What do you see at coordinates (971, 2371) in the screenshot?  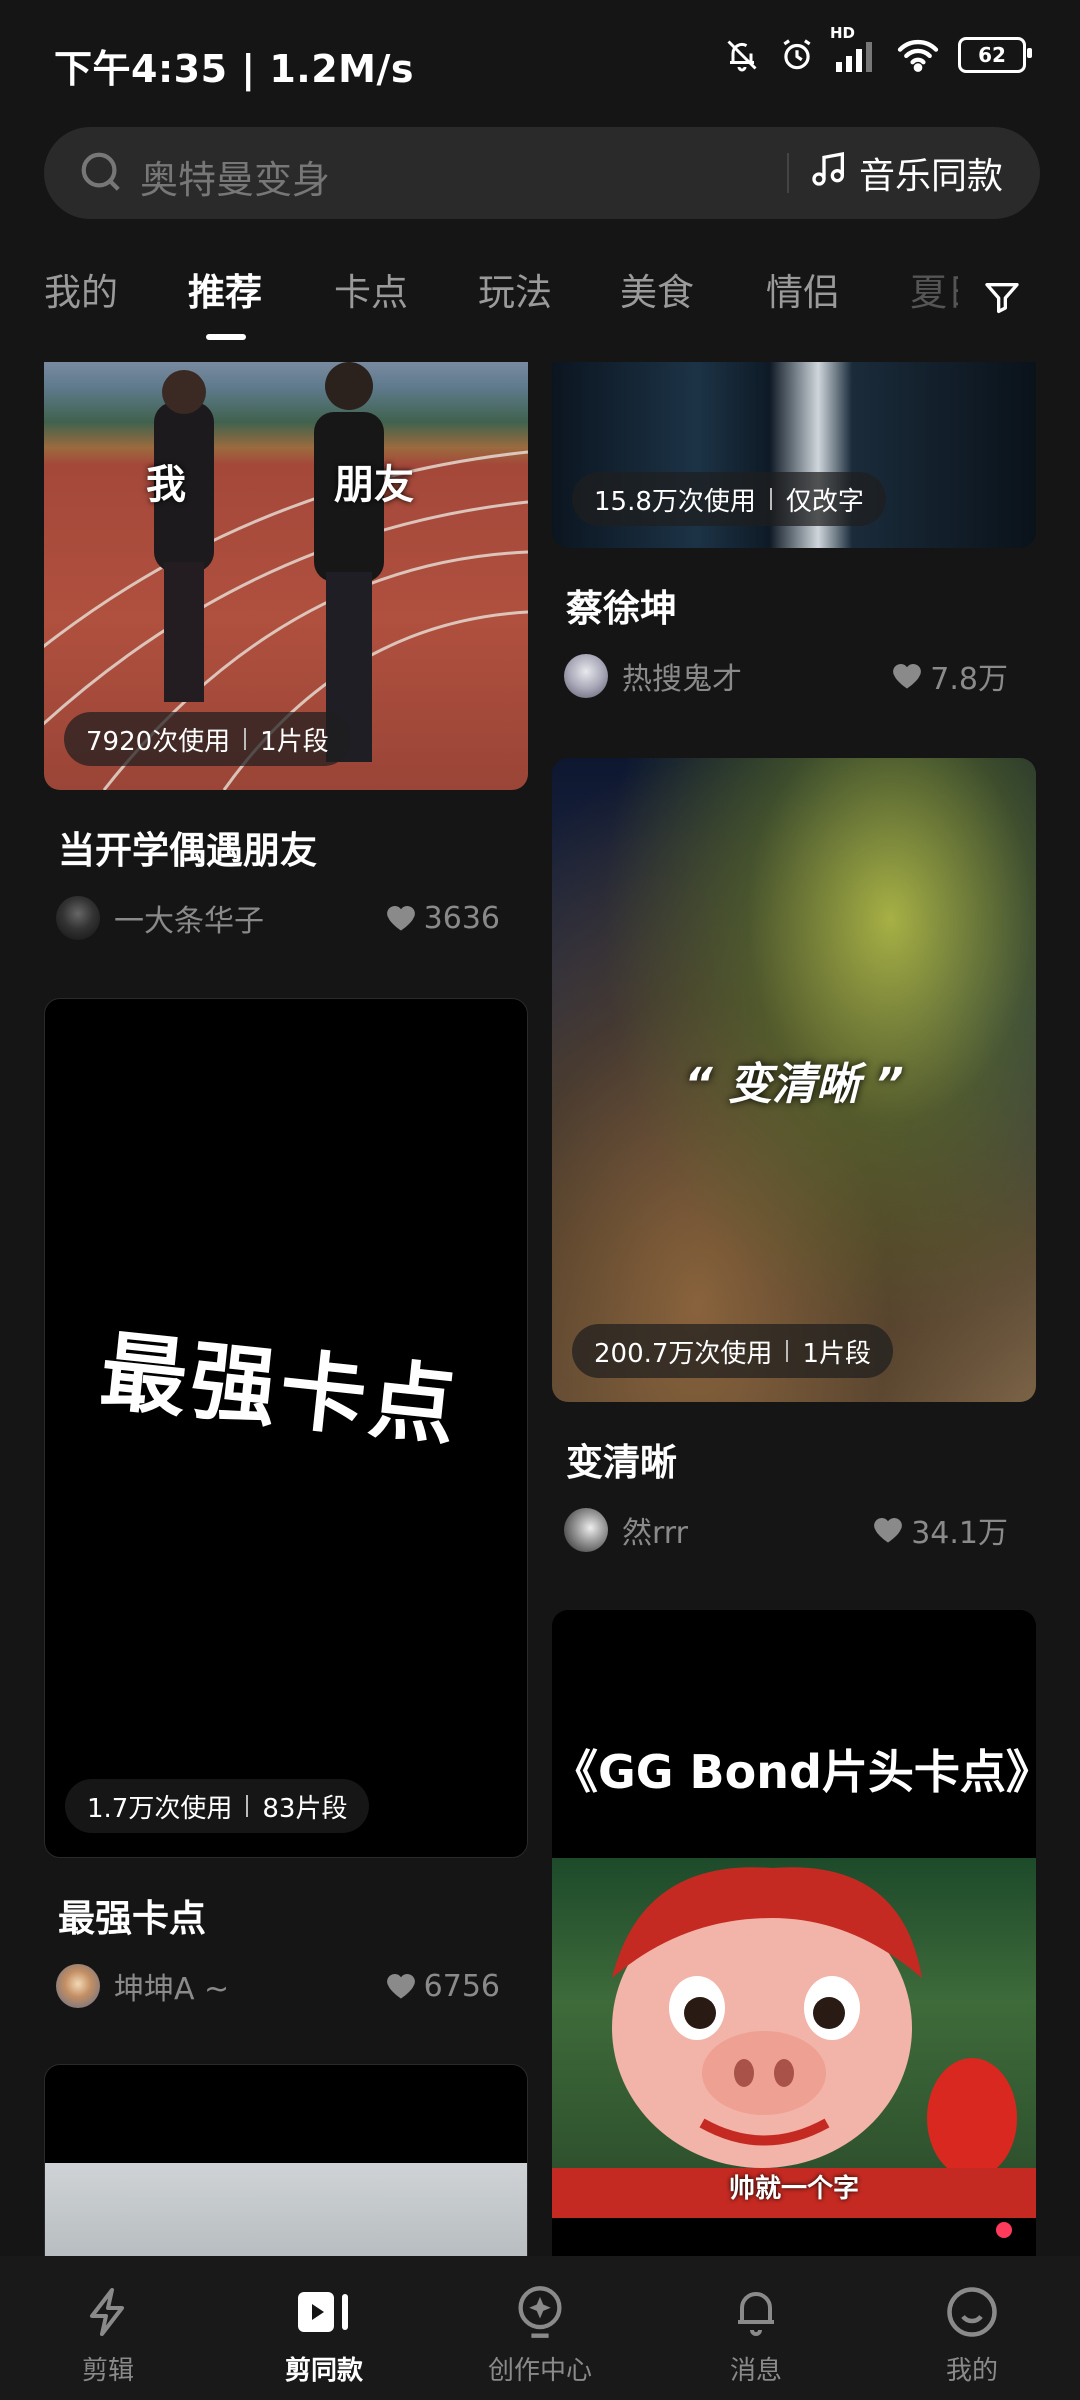 I see `nav-label: 我的` at bounding box center [971, 2371].